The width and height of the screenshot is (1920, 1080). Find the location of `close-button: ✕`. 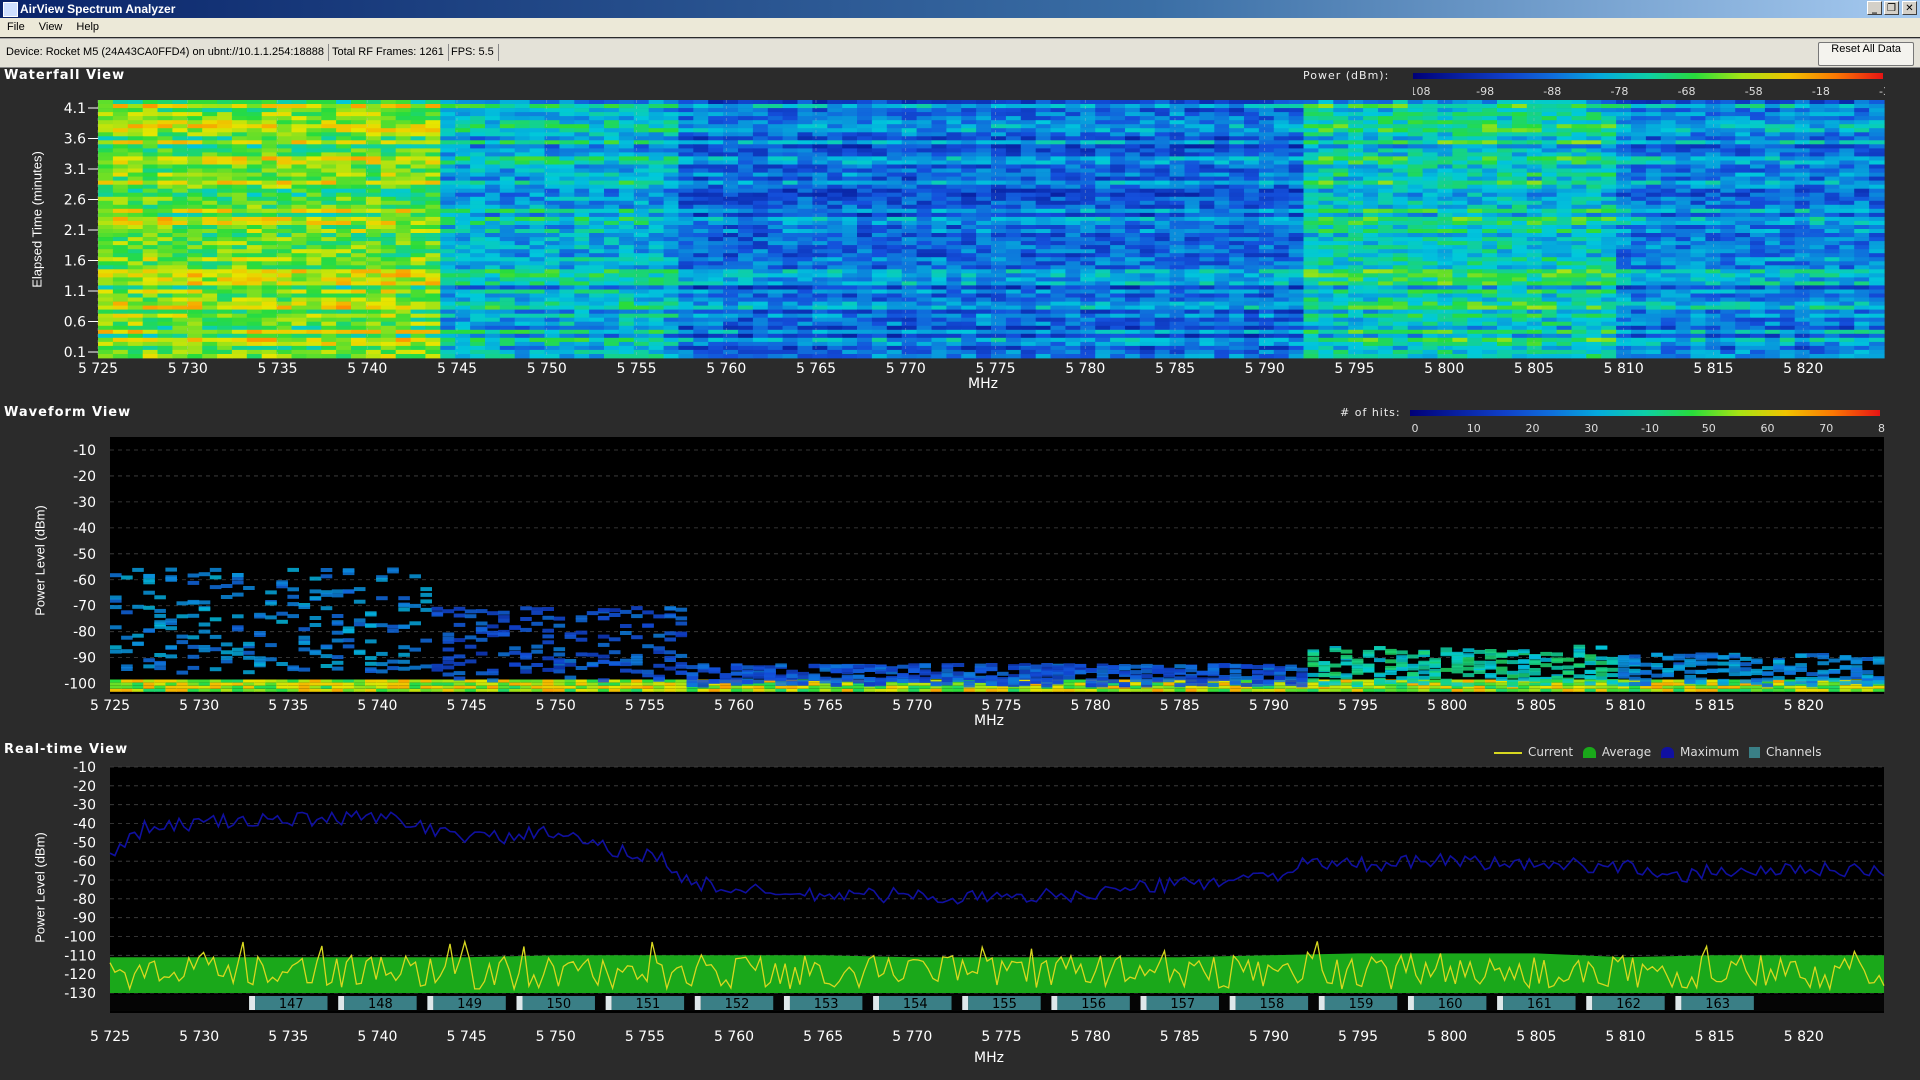

close-button: ✕ is located at coordinates (1909, 8).